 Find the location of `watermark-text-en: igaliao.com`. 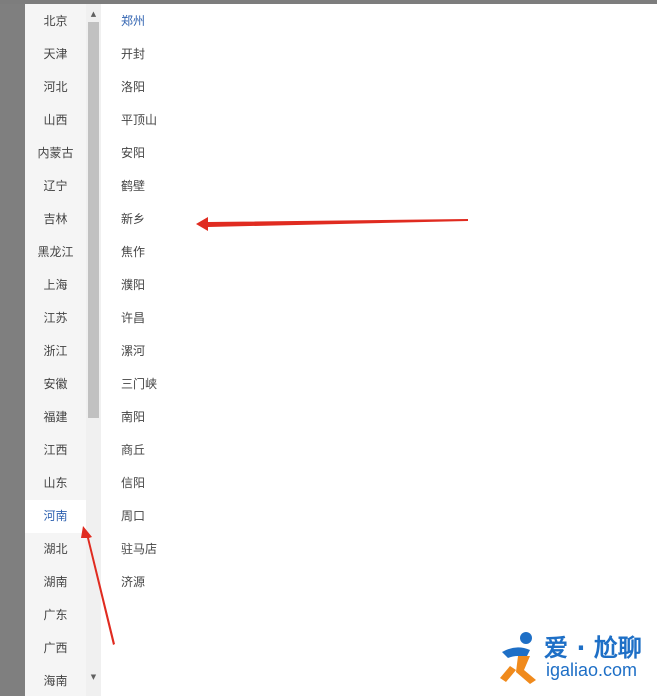

watermark-text-en: igaliao.com is located at coordinates (592, 670).